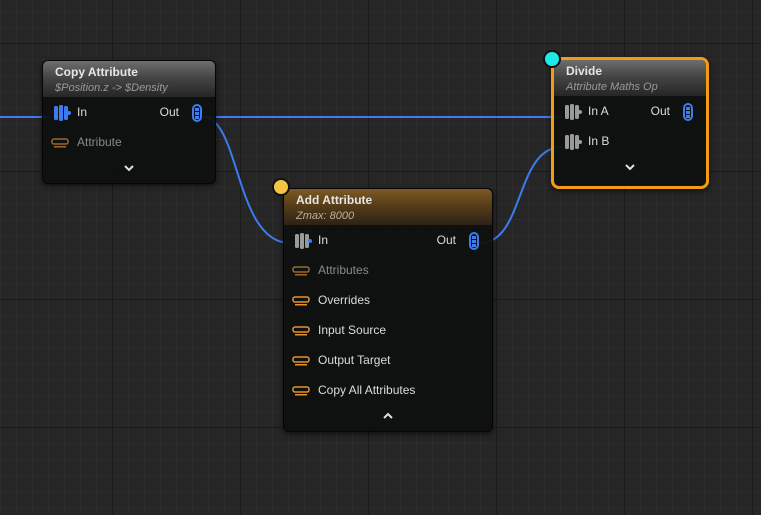 This screenshot has width=761, height=515. I want to click on pin-label-overrides: Overrides, so click(344, 300).